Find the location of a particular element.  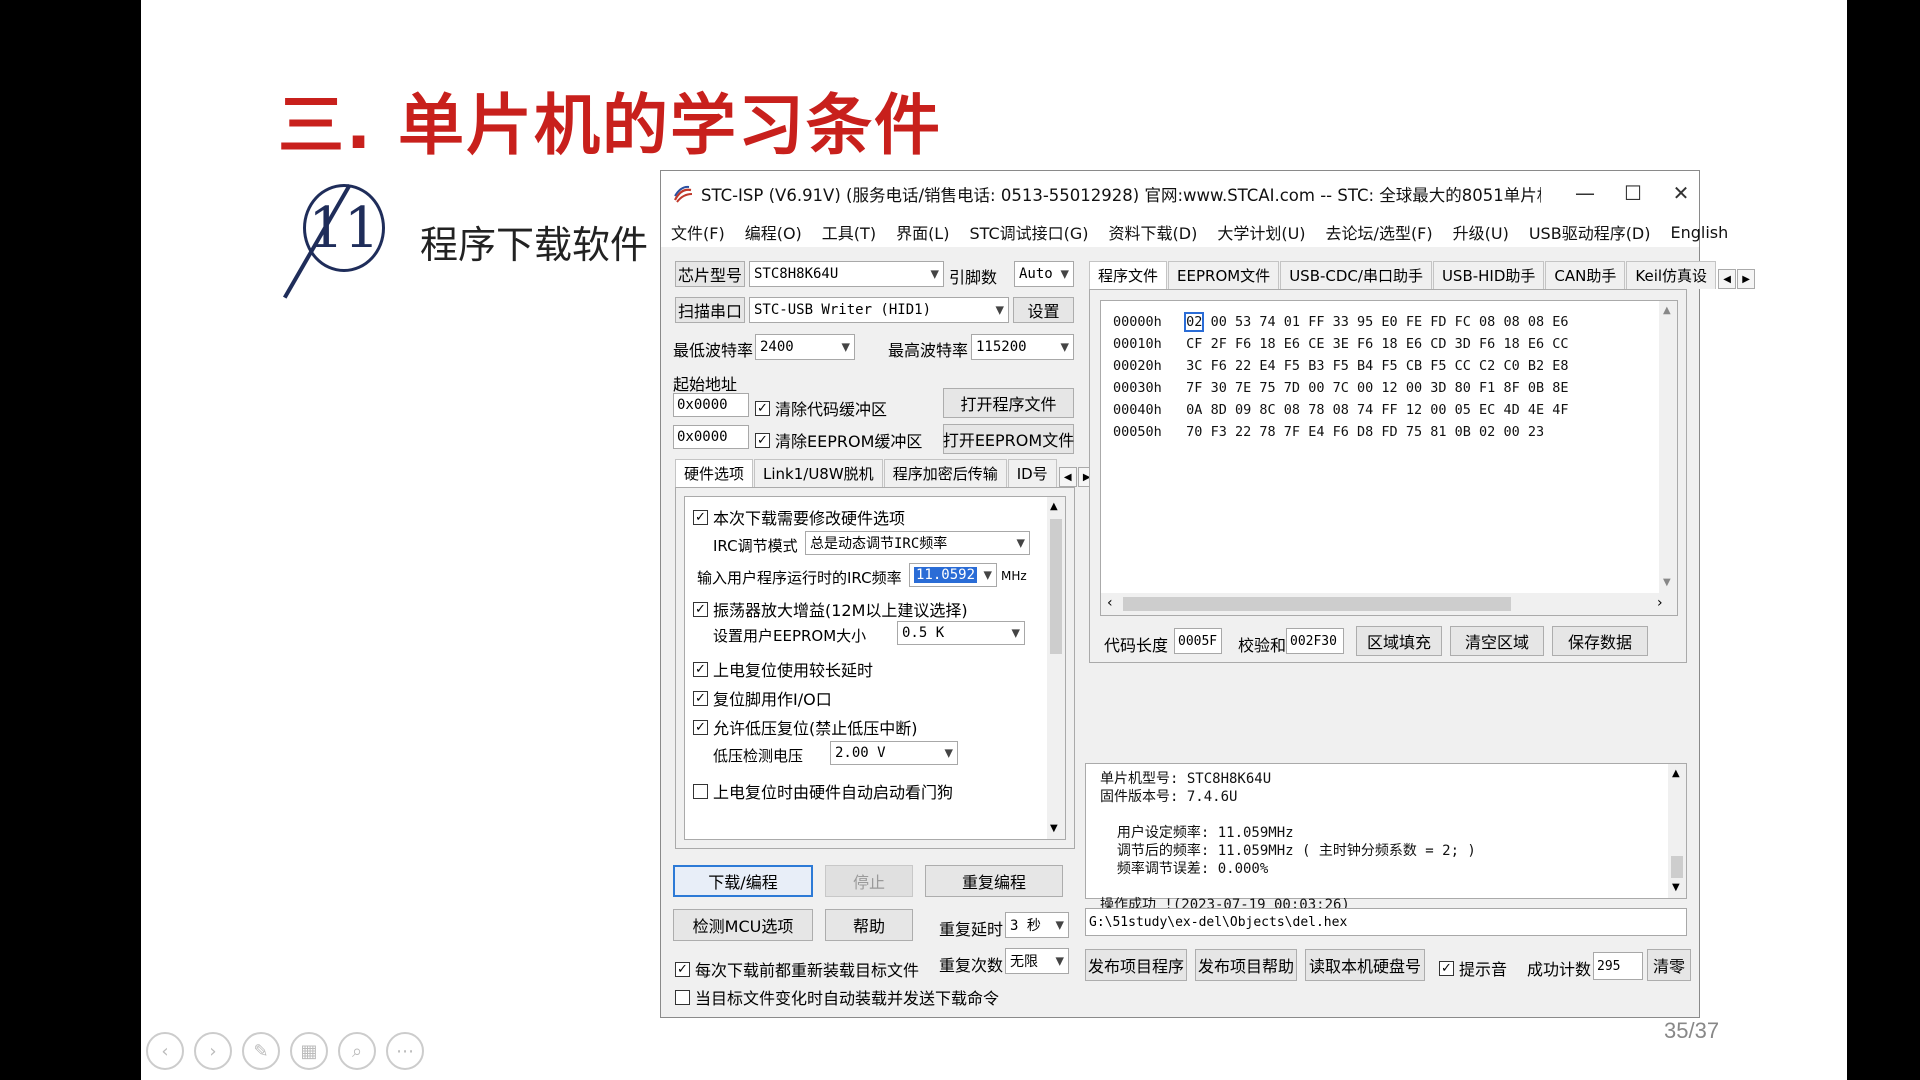

hex-byte: E8 is located at coordinates (1560, 366).